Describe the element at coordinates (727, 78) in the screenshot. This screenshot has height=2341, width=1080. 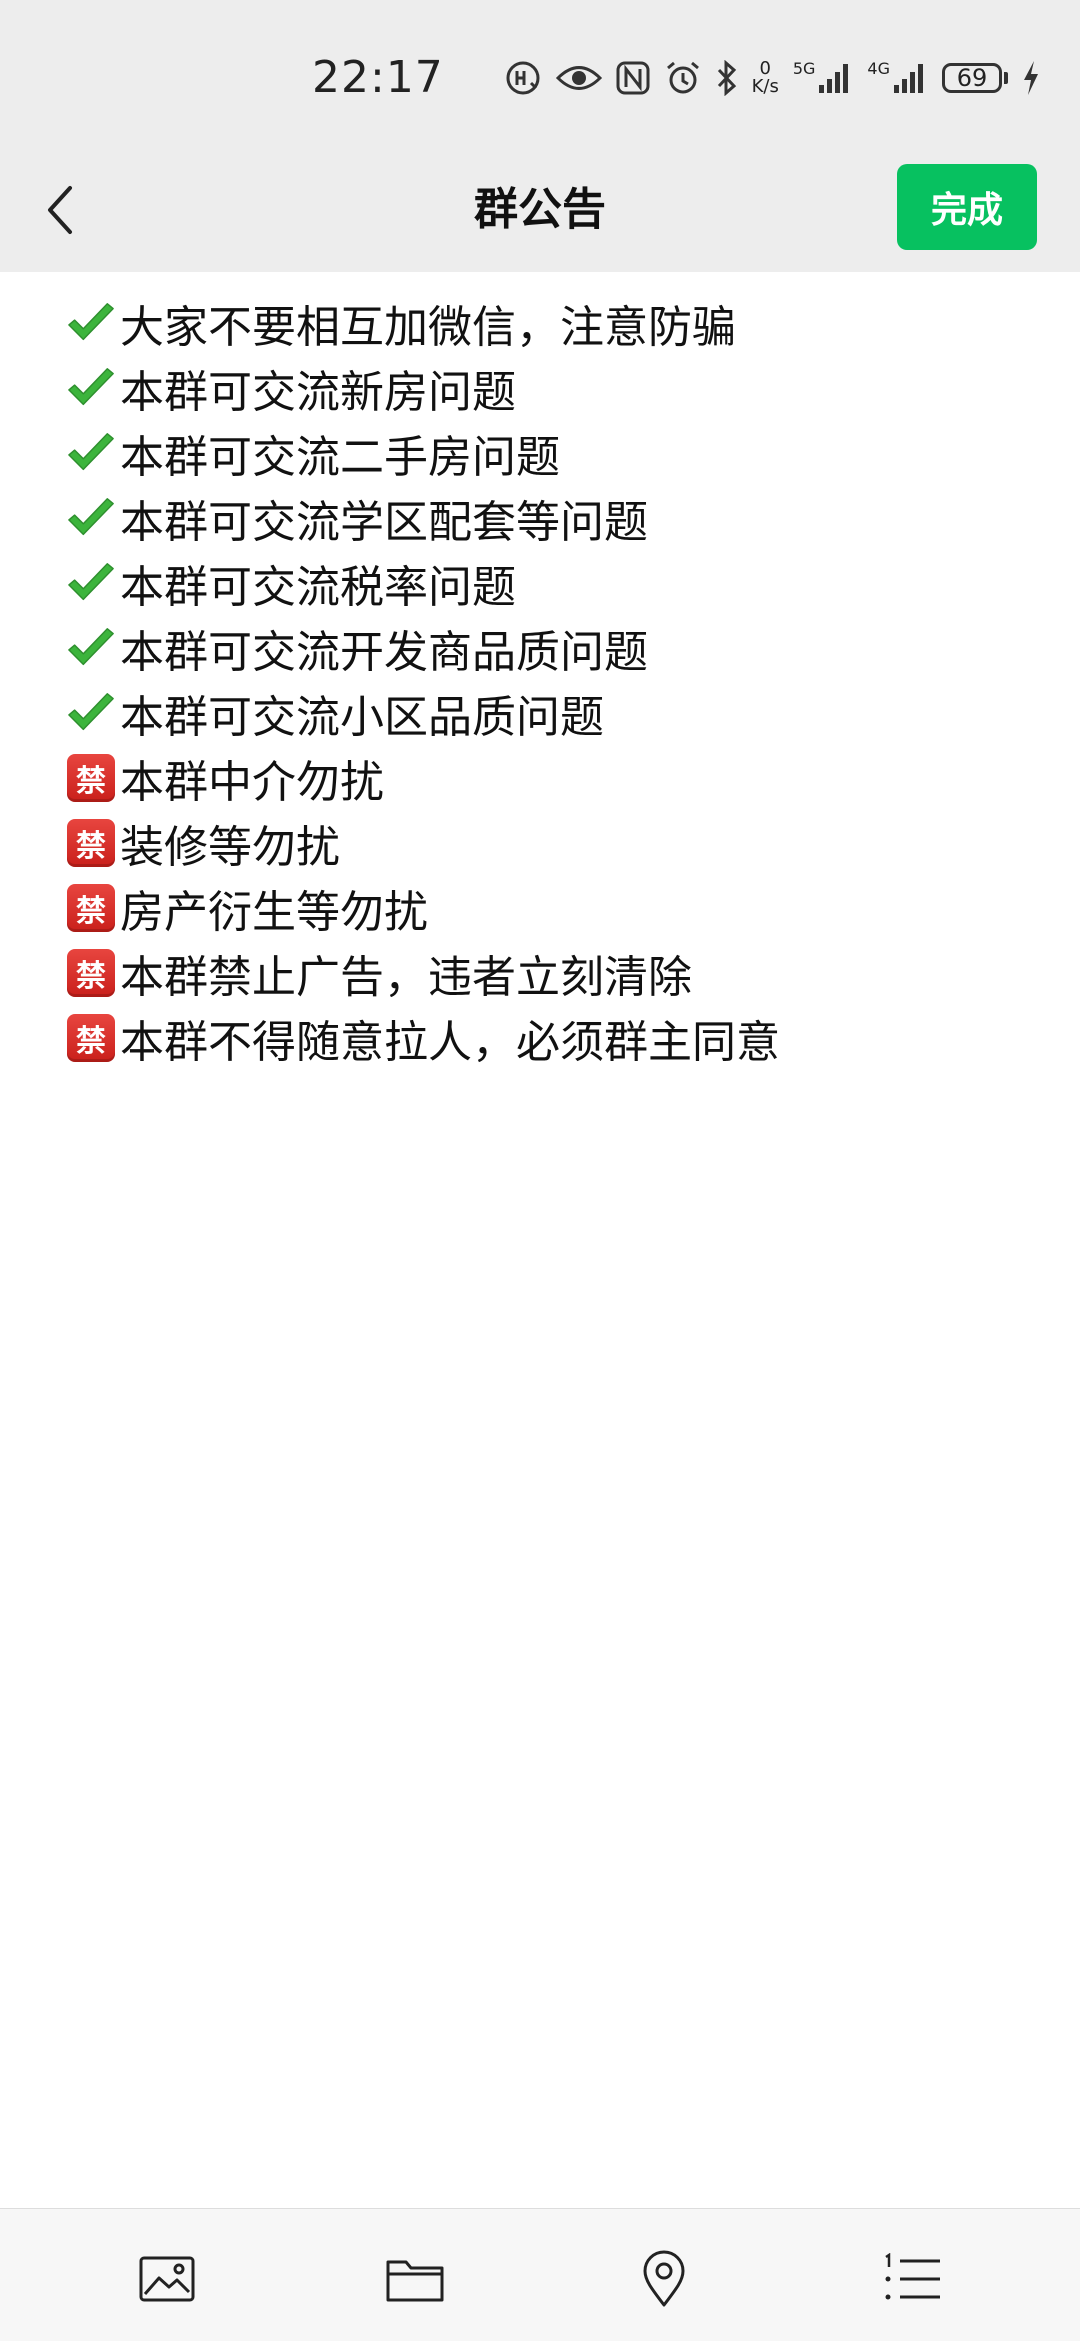
I see `bluetooth-icon` at that location.